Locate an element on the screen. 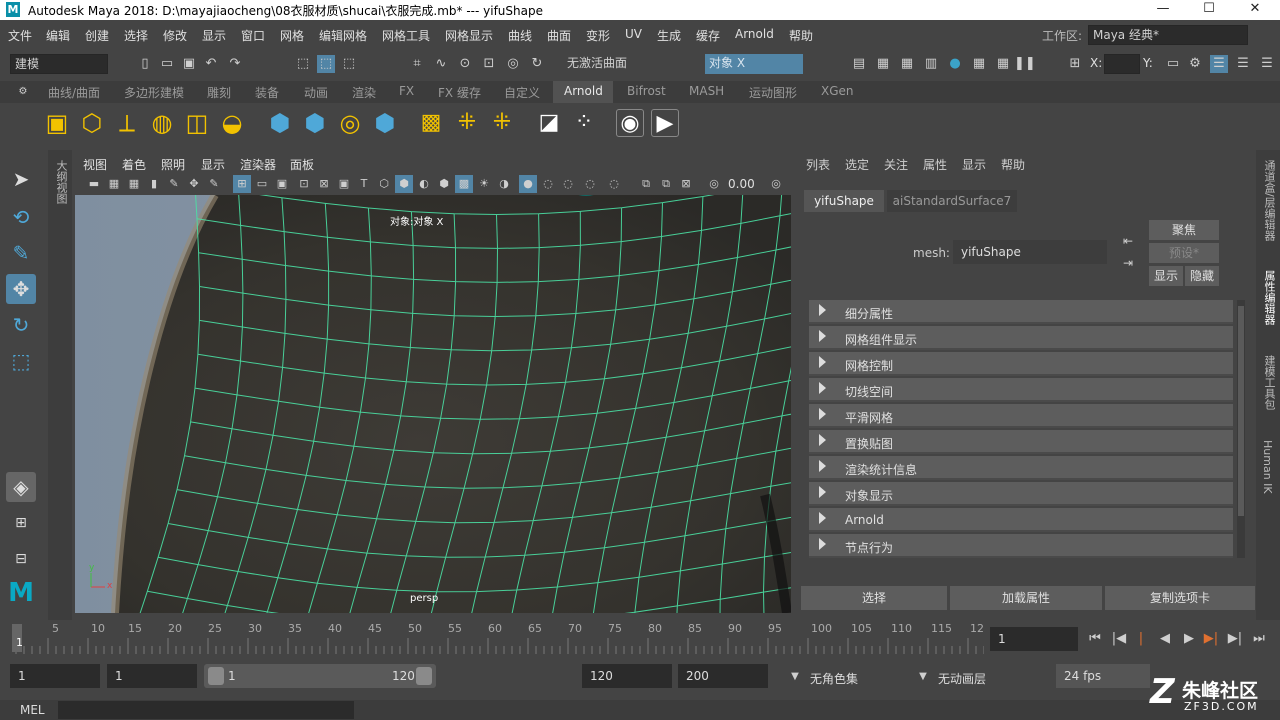  section-render-stats: 渲染统计信息 is located at coordinates (1021, 468).